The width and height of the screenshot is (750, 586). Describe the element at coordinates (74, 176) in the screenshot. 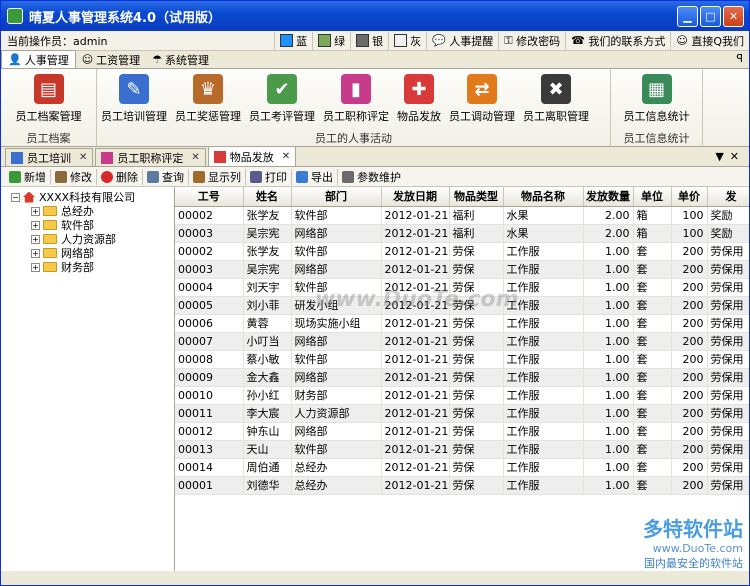

I see `edit-button: 修改` at that location.